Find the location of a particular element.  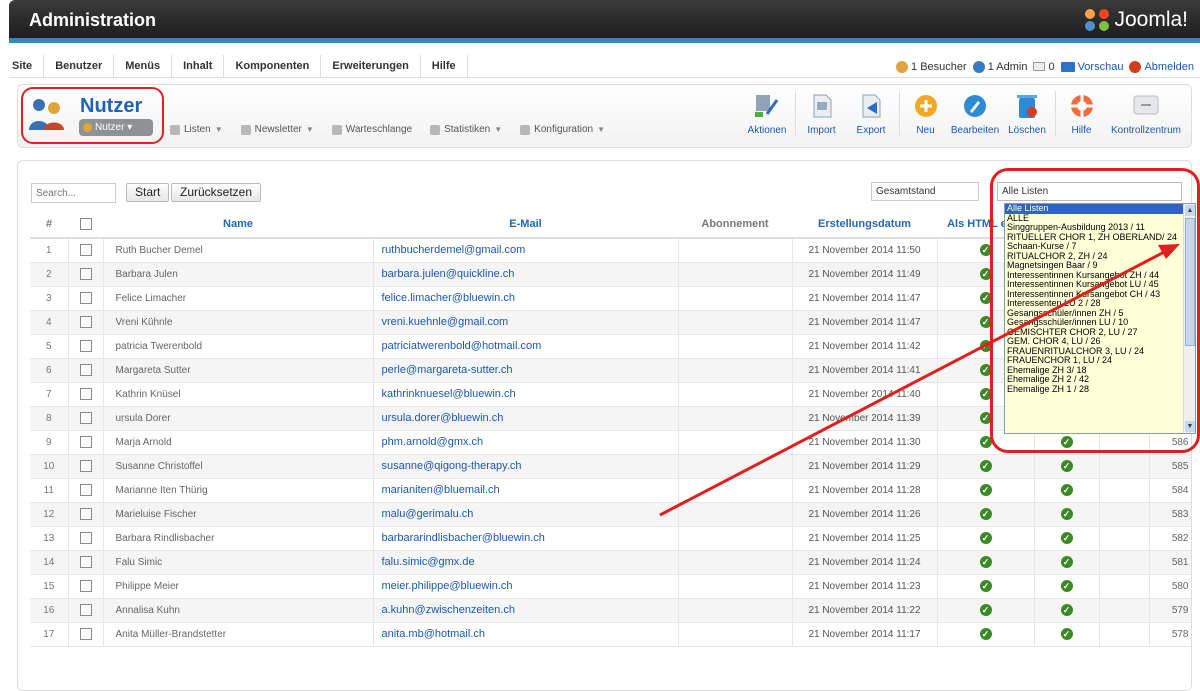

select-all-checkbox is located at coordinates (85, 223).